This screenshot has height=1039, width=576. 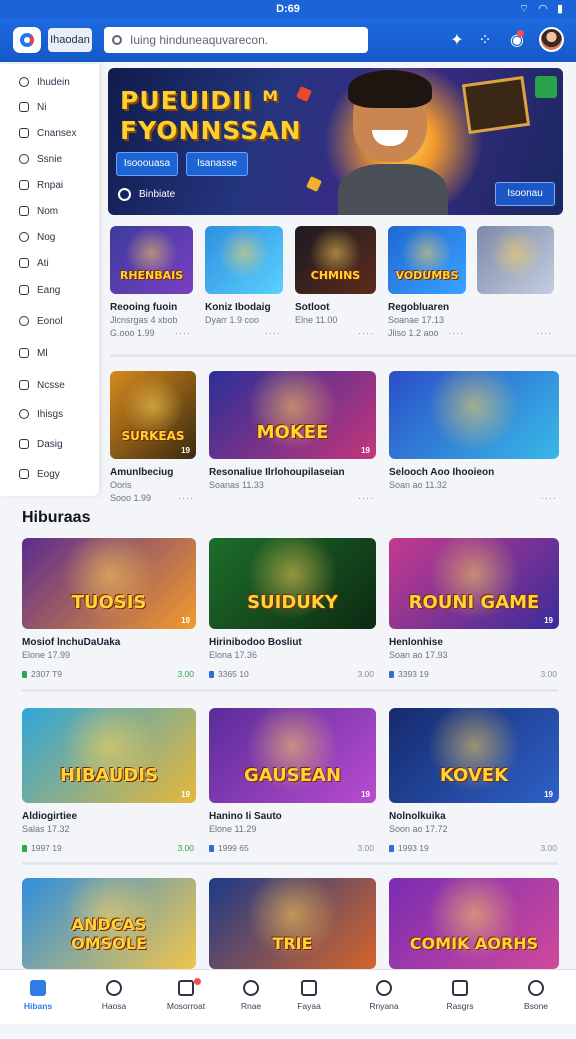 What do you see at coordinates (38, 997) in the screenshot?
I see `nav-item: Hibans` at bounding box center [38, 997].